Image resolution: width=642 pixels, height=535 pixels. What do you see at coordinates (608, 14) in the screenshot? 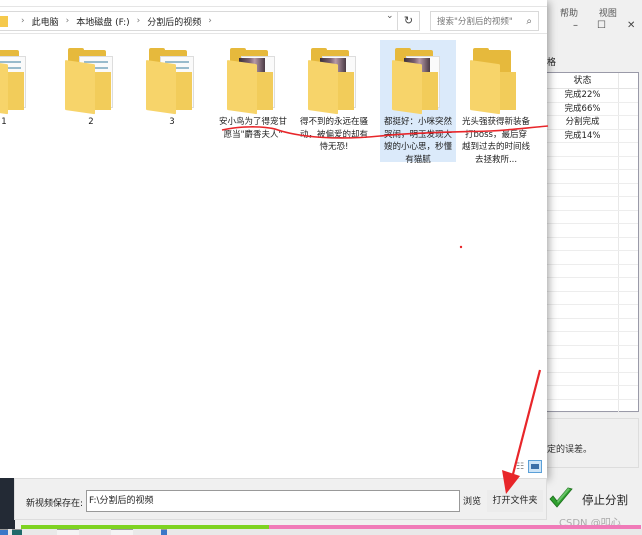
I see `menu-view: 视图` at bounding box center [608, 14].